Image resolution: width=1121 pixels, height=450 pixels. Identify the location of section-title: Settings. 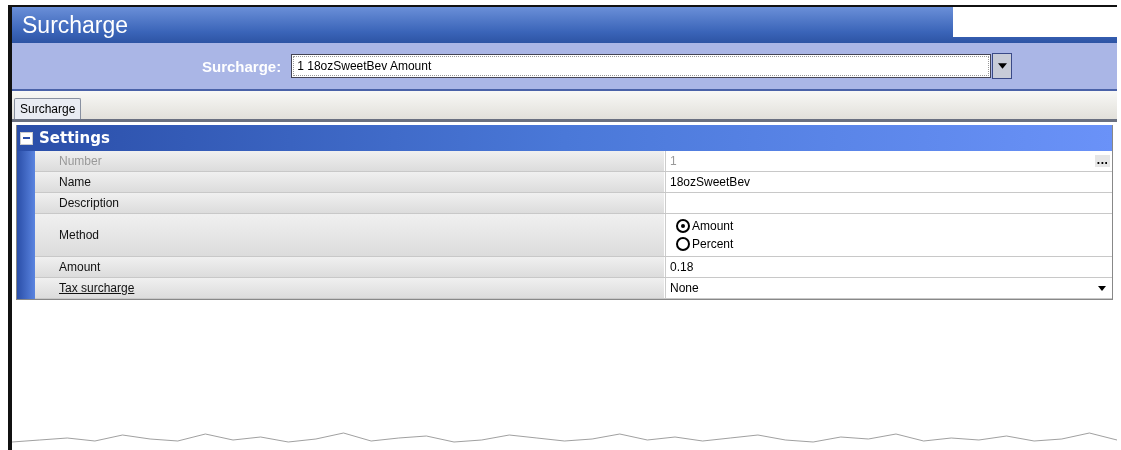
(74, 138).